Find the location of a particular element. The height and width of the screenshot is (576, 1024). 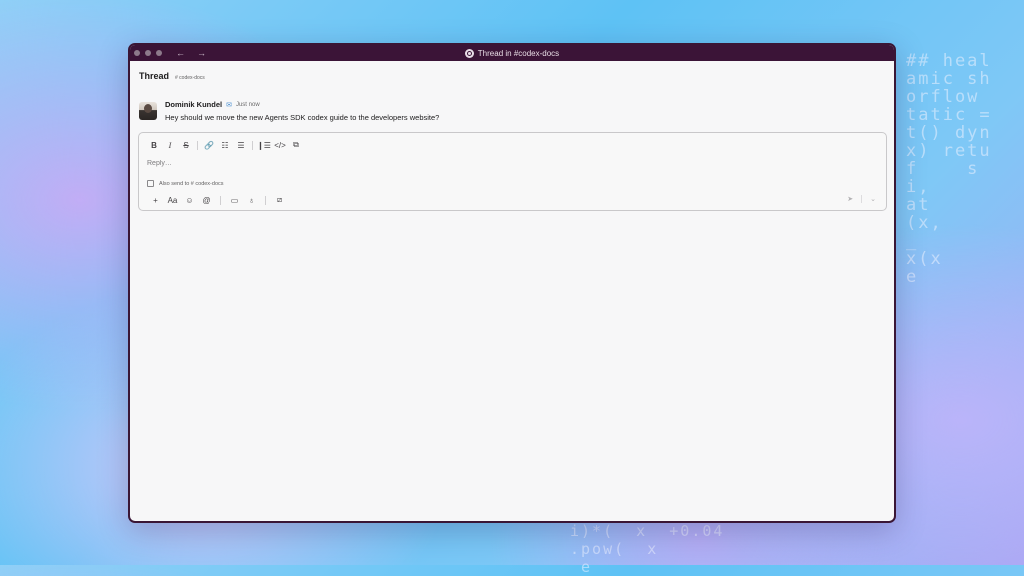

code-block-icon: ⧉ is located at coordinates (296, 145).